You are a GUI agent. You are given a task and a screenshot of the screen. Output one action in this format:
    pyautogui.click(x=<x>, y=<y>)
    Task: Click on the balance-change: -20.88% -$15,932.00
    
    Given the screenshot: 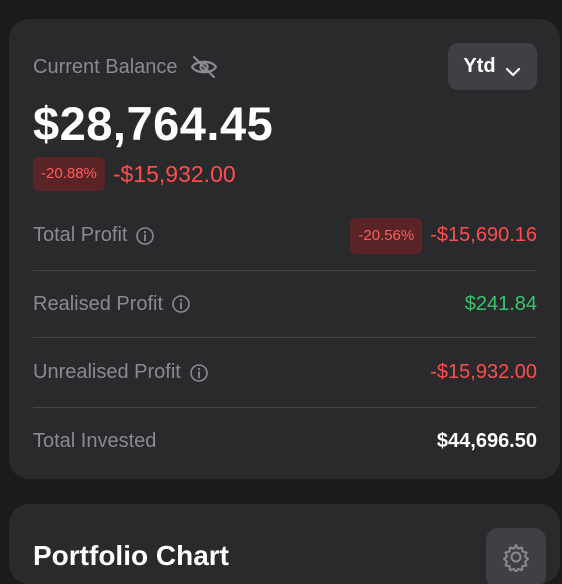 What is the action you would take?
    pyautogui.click(x=134, y=174)
    